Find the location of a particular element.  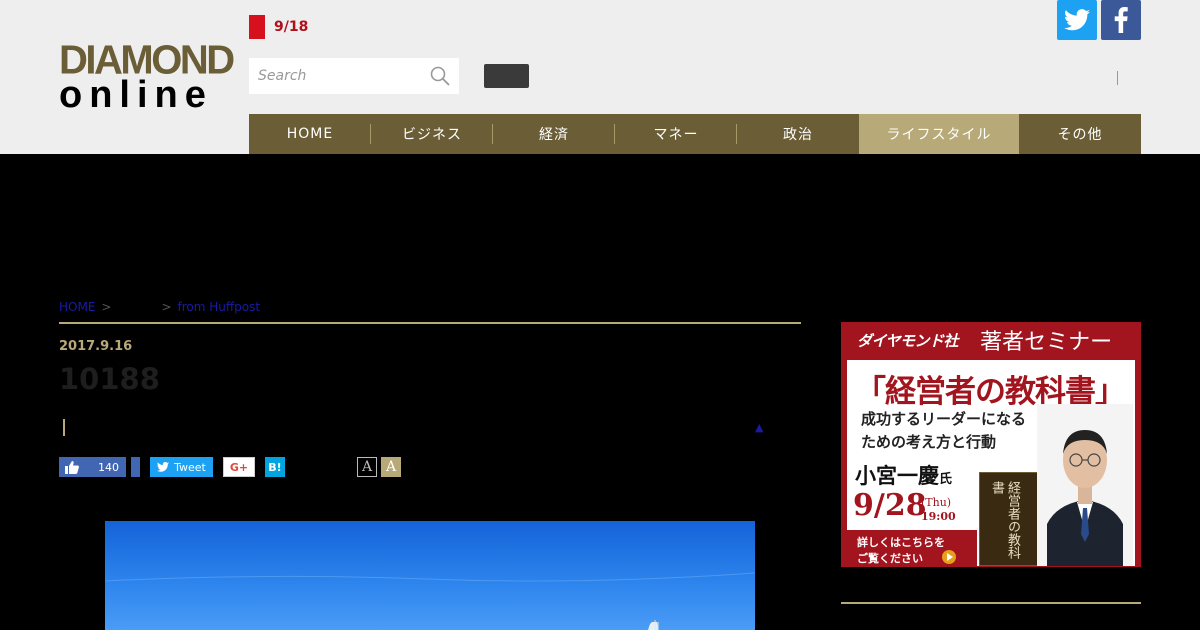

ad-seminar-label: 著者セミナー is located at coordinates (1046, 342).